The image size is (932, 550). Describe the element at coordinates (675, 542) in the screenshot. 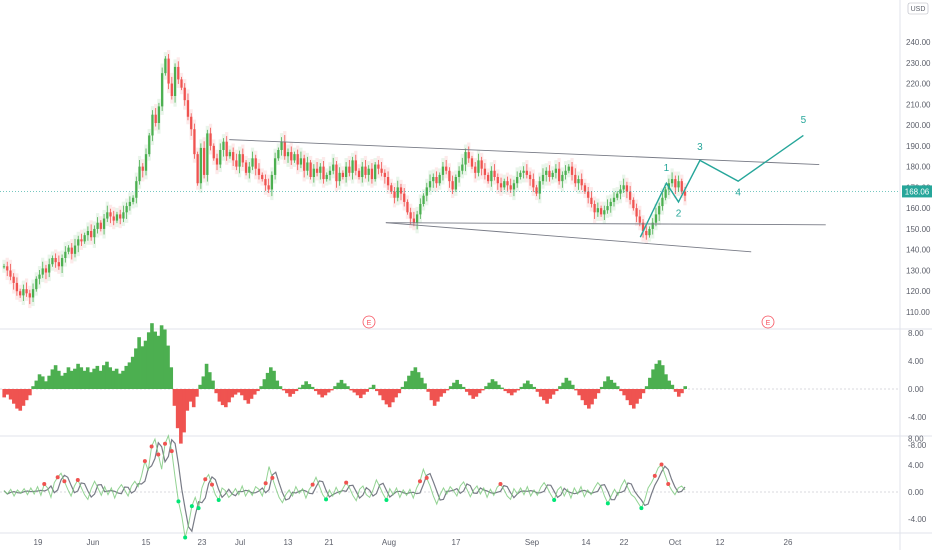

I see `time-tick: Oct` at that location.